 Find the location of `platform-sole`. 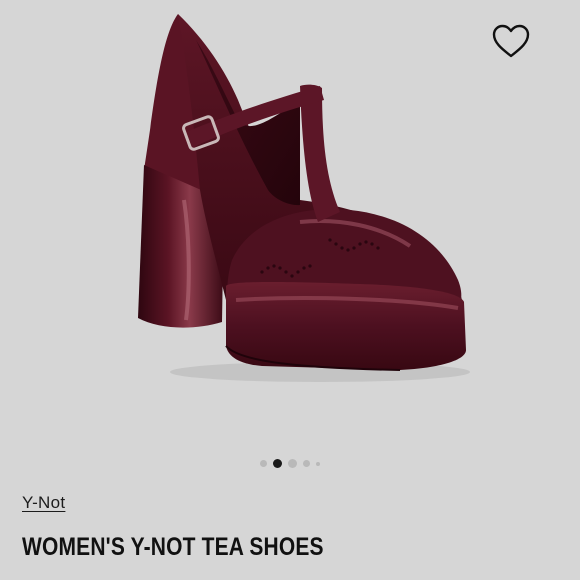

platform-sole is located at coordinates (346, 326).